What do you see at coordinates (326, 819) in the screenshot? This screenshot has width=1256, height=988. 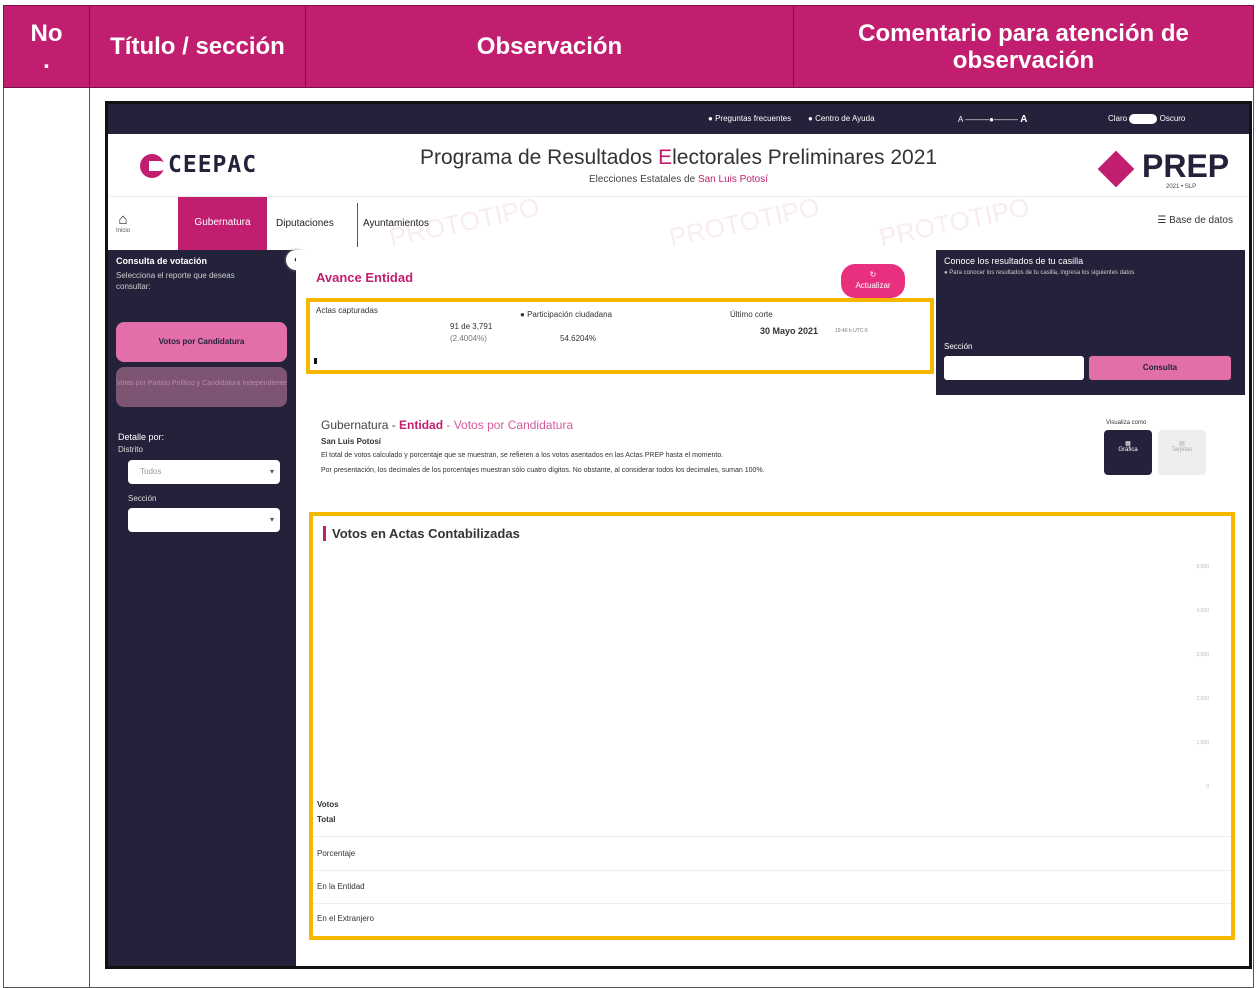 I see `row-total: Total` at bounding box center [326, 819].